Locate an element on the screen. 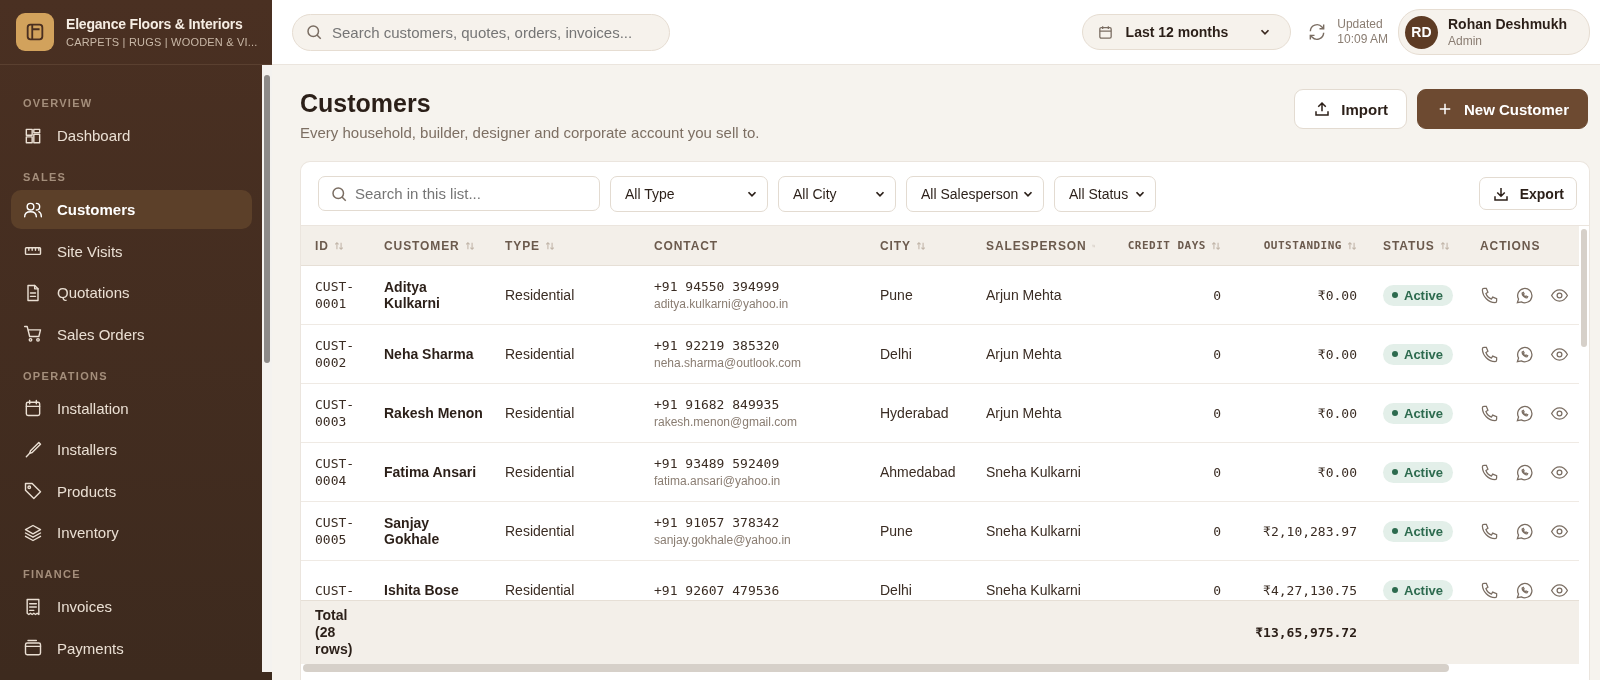  nav-item: Payments is located at coordinates (131, 648).